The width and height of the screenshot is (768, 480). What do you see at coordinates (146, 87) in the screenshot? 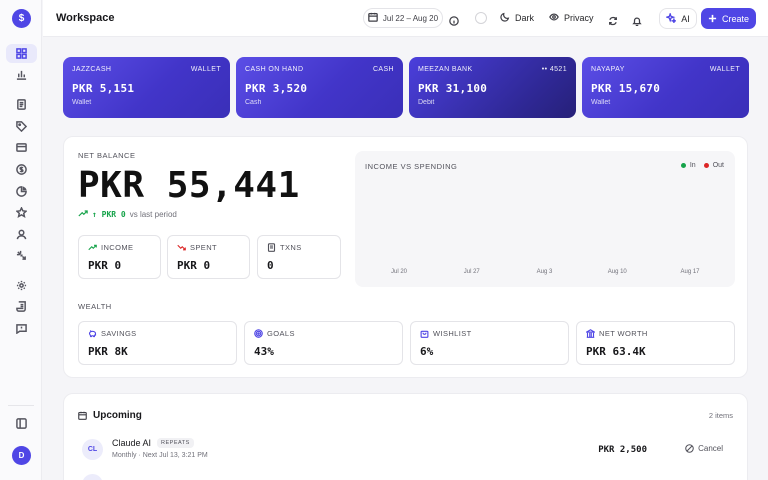
I see `account-card-jazzcash: JAZZCASH WALLET PKR 5,151 Wallet` at bounding box center [146, 87].